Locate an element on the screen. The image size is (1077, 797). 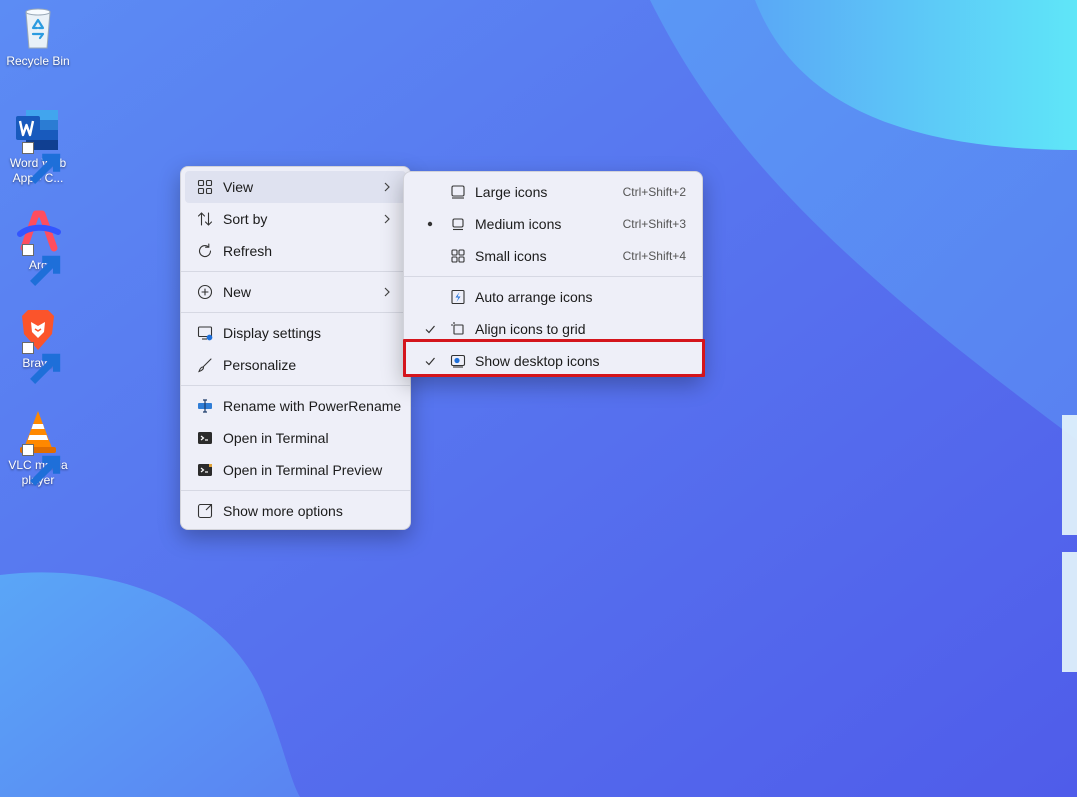
terminal-icon is located at coordinates (205, 438).